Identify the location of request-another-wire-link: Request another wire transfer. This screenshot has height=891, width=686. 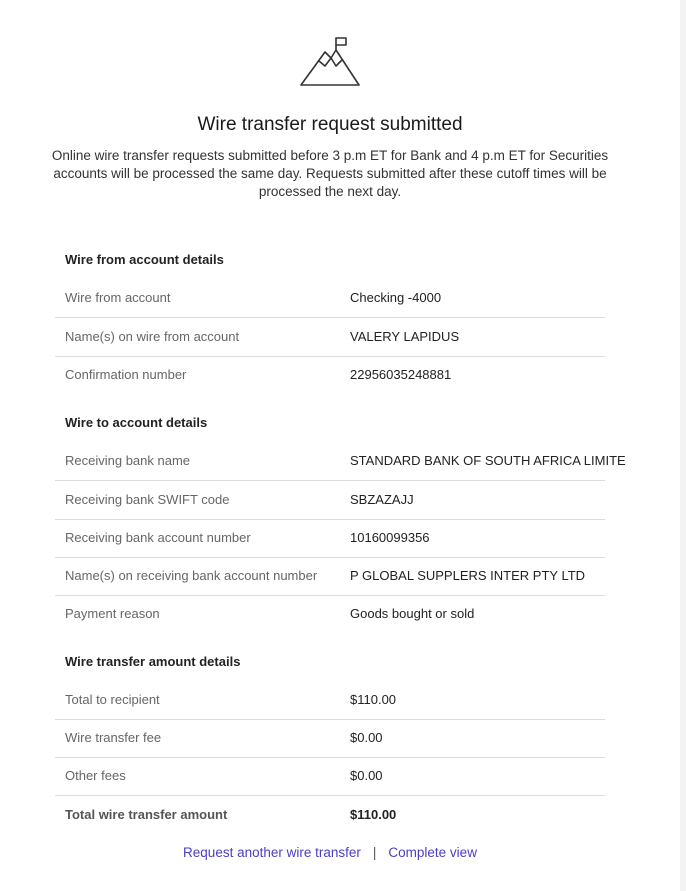
(272, 852).